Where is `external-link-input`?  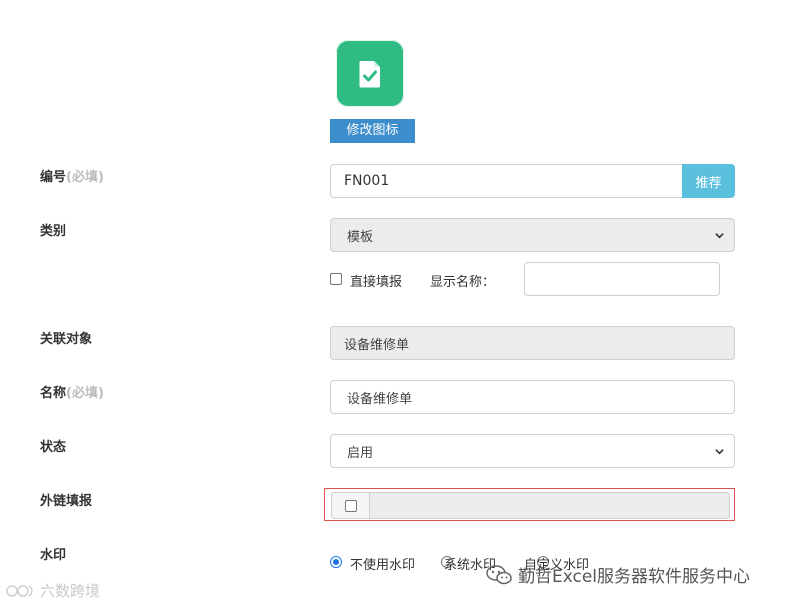 external-link-input is located at coordinates (549, 505).